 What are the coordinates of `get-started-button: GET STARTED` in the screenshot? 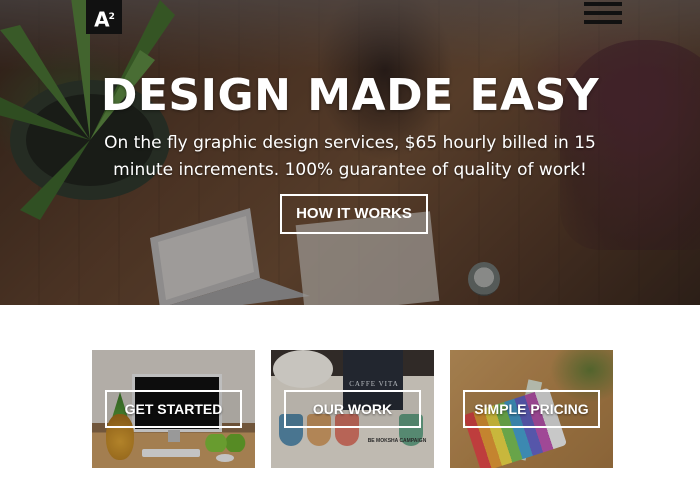 It's located at (173, 409).